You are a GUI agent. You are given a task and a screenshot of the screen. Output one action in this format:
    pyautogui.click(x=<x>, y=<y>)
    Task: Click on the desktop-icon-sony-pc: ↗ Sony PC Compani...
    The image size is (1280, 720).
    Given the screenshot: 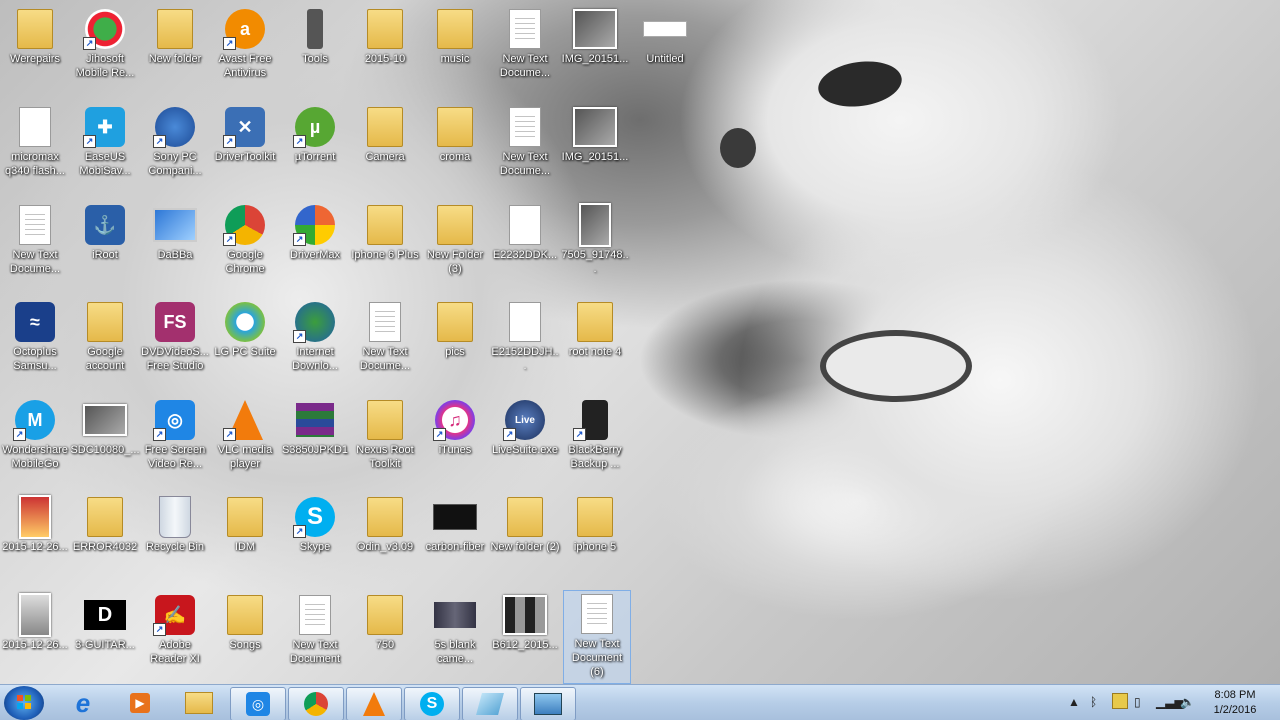 What is the action you would take?
    pyautogui.click(x=175, y=141)
    